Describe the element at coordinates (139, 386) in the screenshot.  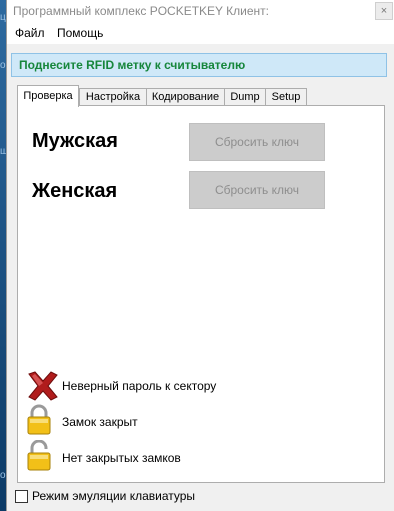
I see `wrong-password-text: Неверный пароль к сектору` at that location.